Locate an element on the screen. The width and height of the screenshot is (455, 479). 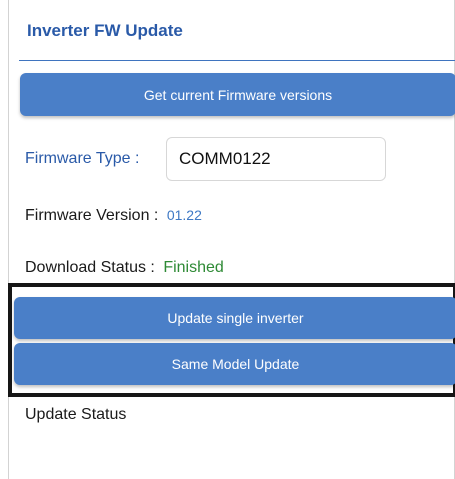
firmware-type-field is located at coordinates (276, 159).